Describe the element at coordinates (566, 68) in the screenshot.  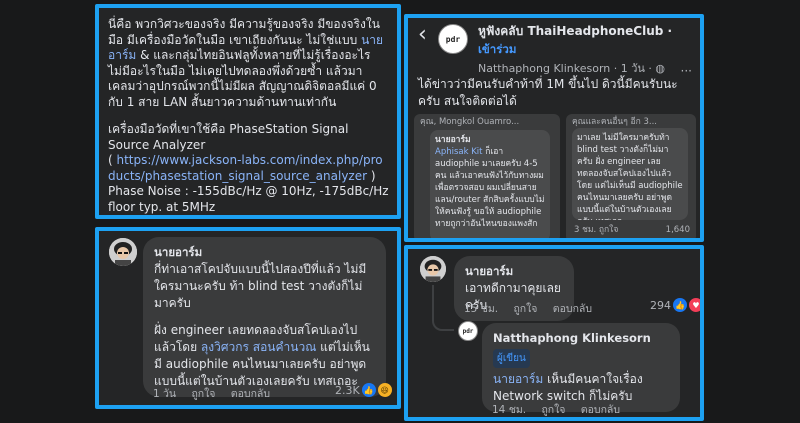
I see `post-author: Natthaphong Klinkesorn · 1 วัน ·` at that location.